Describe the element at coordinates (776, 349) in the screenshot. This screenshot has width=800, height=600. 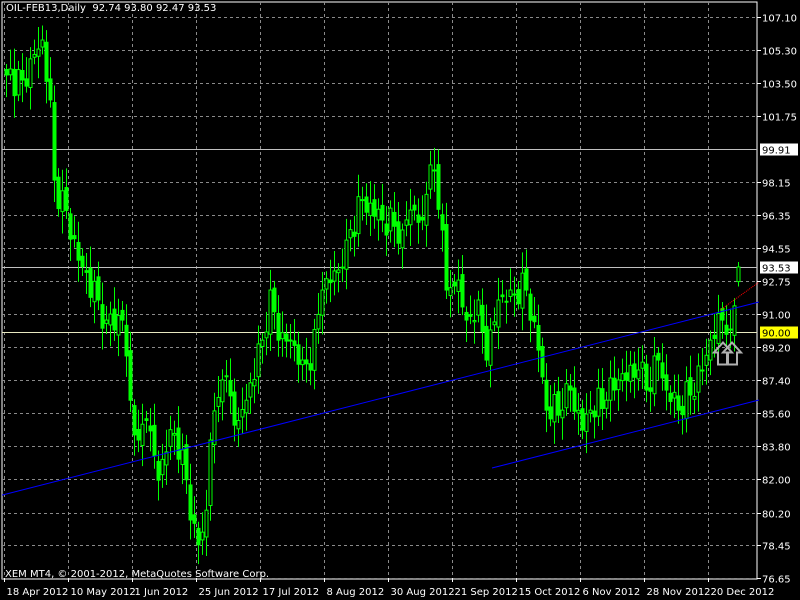
I see `y-tick-label: 89.20` at that location.